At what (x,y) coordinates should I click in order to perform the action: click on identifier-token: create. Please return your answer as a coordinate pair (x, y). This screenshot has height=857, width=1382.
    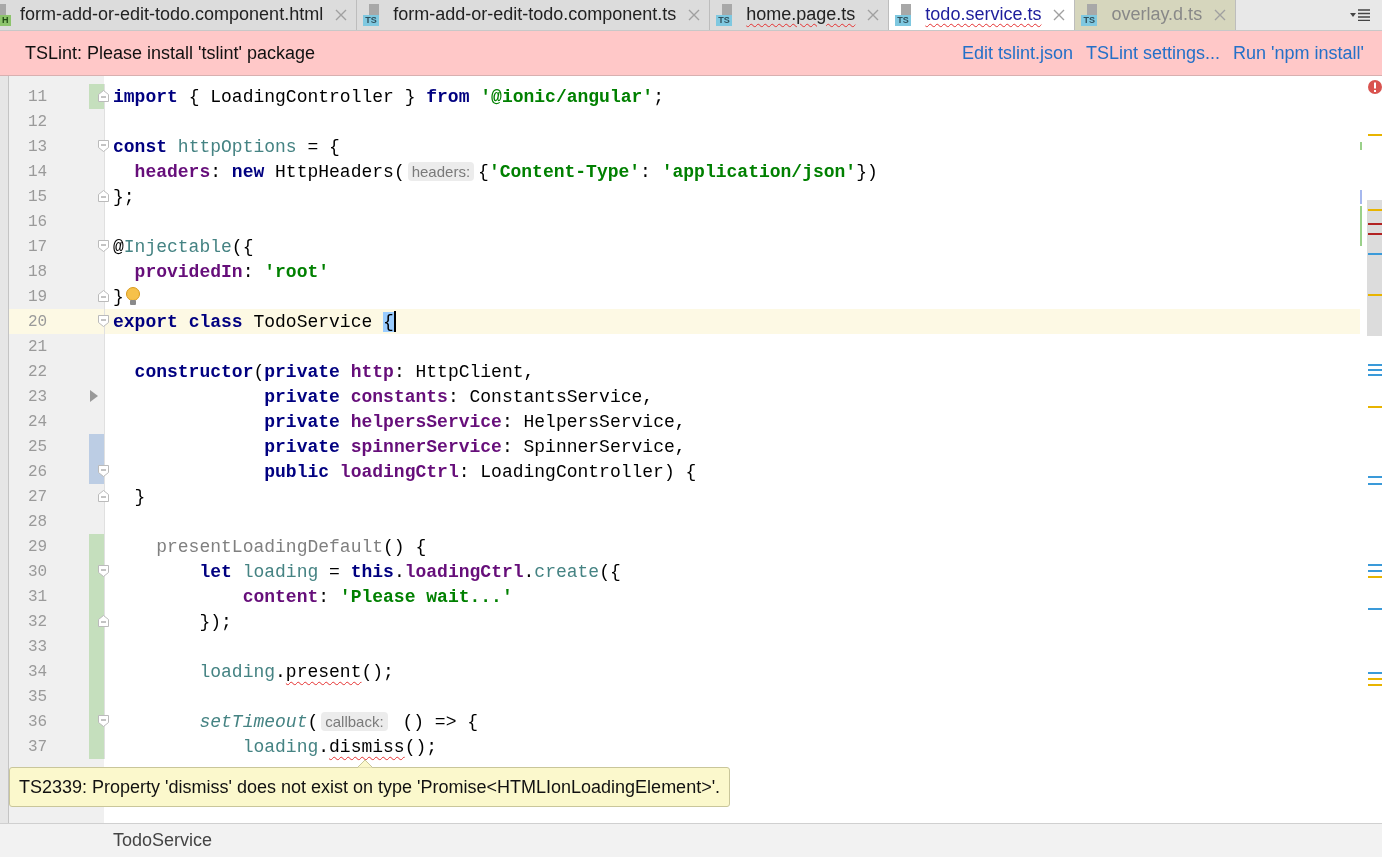
    Looking at the image, I should click on (567, 571).